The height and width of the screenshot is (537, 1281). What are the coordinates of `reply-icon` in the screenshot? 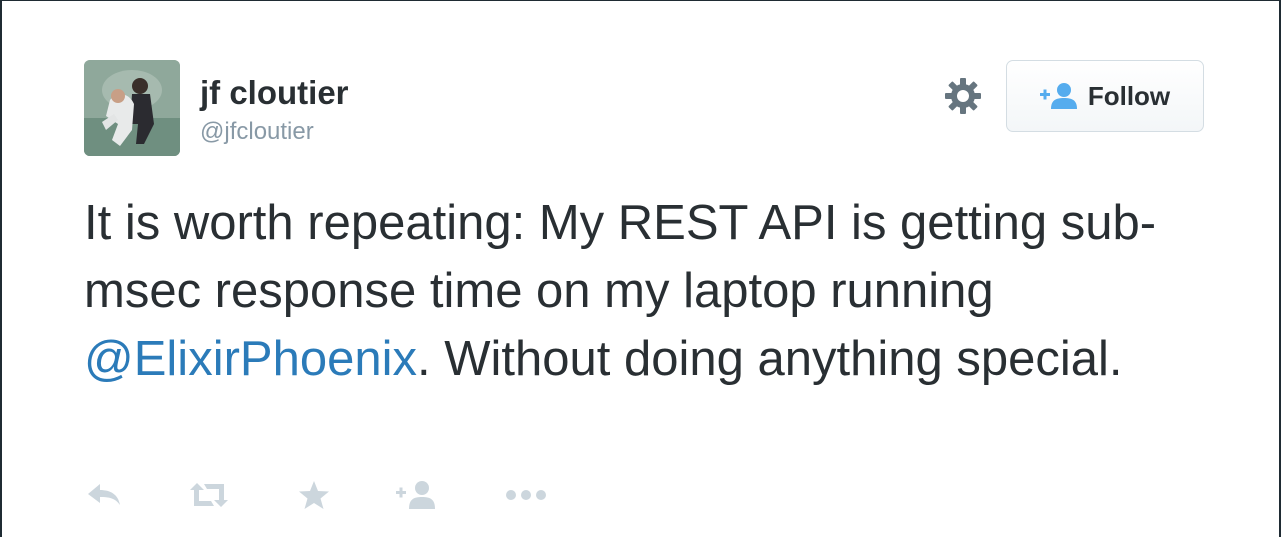 It's located at (104, 494).